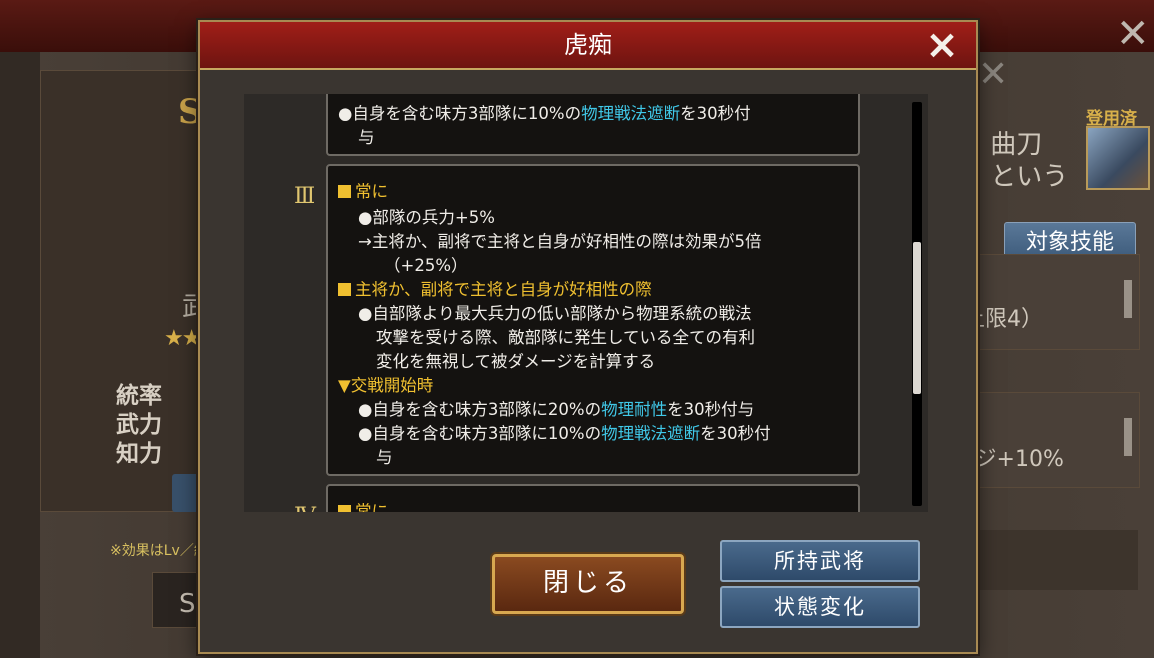 The height and width of the screenshot is (658, 1154). What do you see at coordinates (516, 361) in the screenshot?
I see `skill-effect-line: 変化を無視して被ダメージを計算する` at bounding box center [516, 361].